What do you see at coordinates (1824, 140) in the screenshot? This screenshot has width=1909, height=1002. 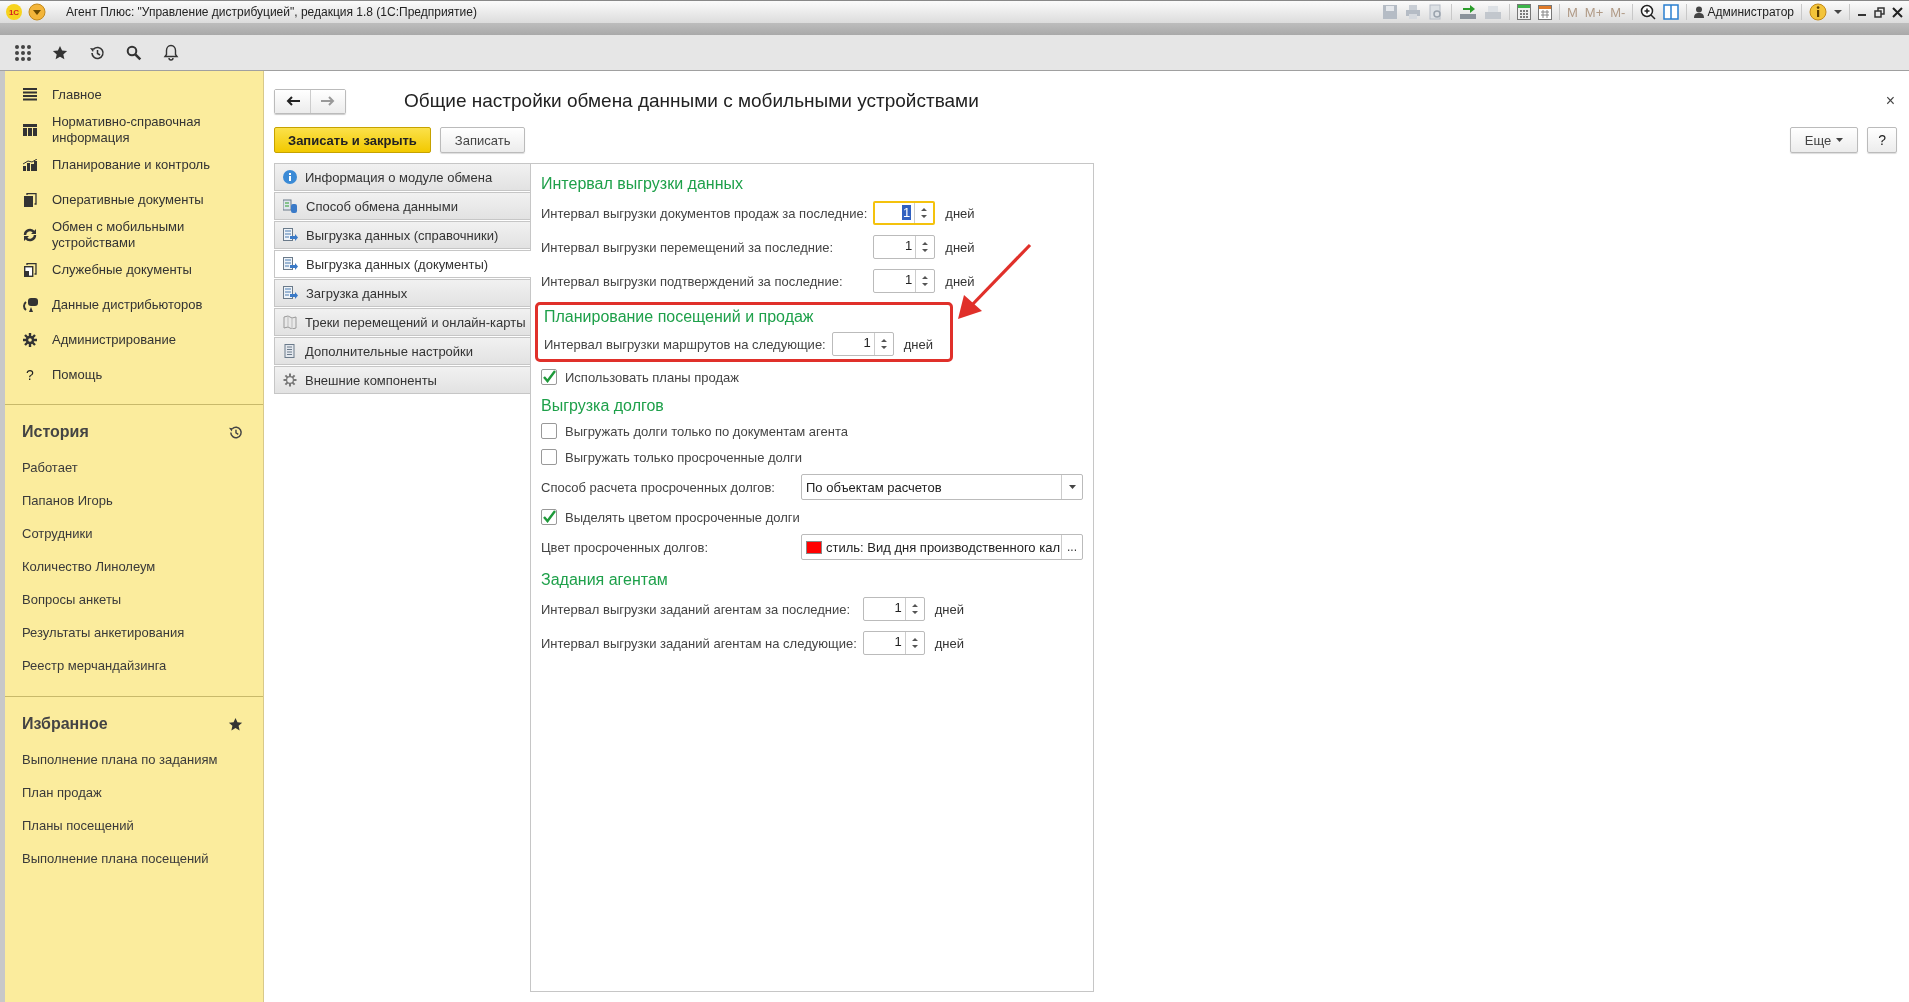 I see `more-button: Еще` at bounding box center [1824, 140].